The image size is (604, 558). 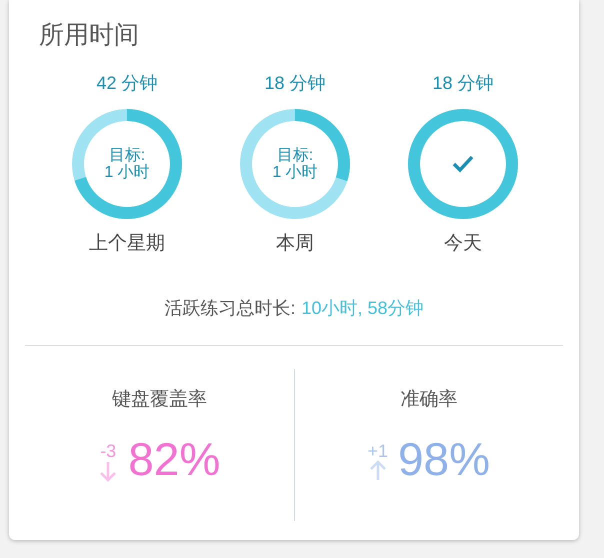 I want to click on period-label: 今天, so click(x=463, y=244).